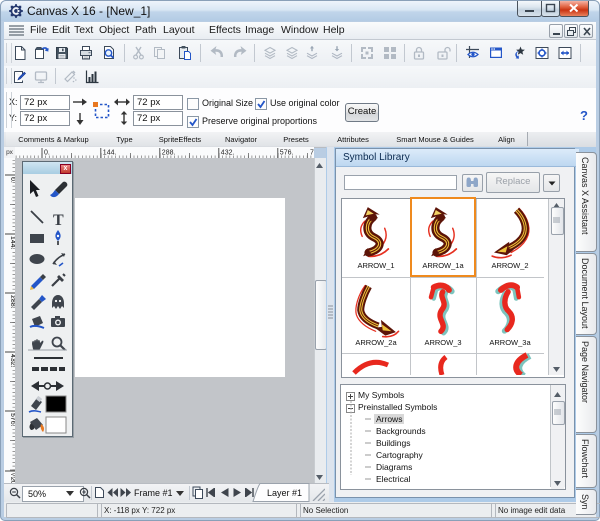  What do you see at coordinates (284, 493) in the screenshot?
I see `svg-text: Layer #1` at bounding box center [284, 493].